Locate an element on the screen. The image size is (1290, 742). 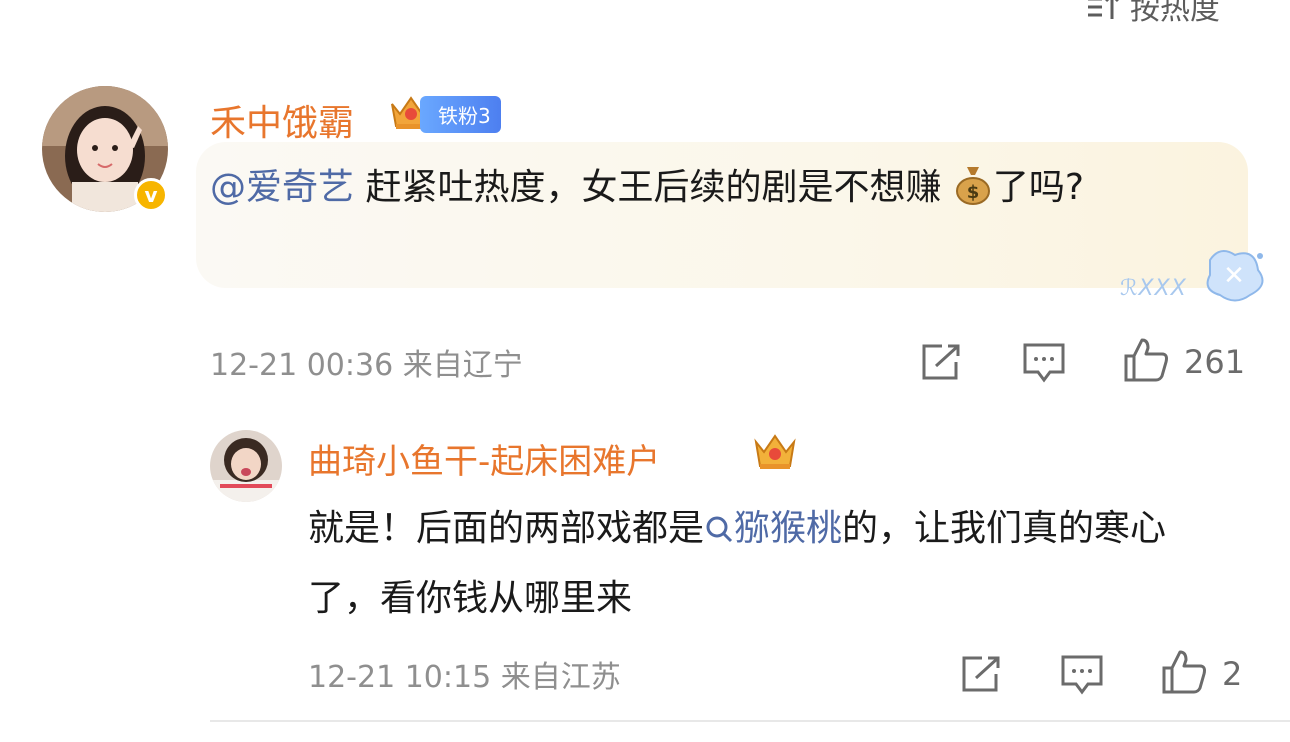
money-bag-icon: $ is located at coordinates (973, 194).